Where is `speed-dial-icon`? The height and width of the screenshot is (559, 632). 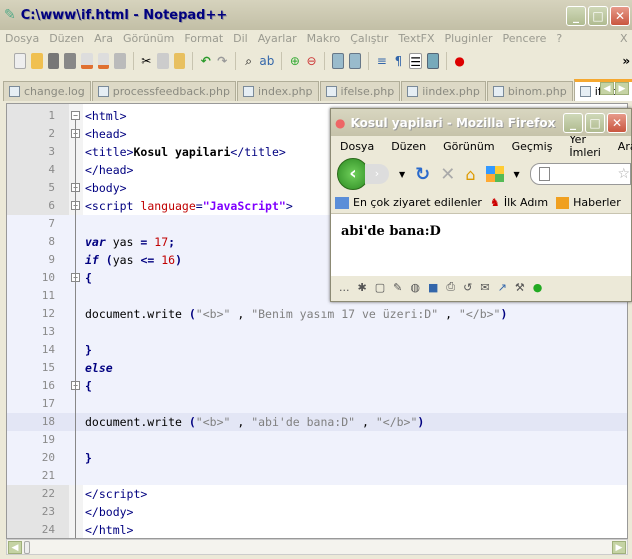
speed-dial-icon is located at coordinates (494, 174).